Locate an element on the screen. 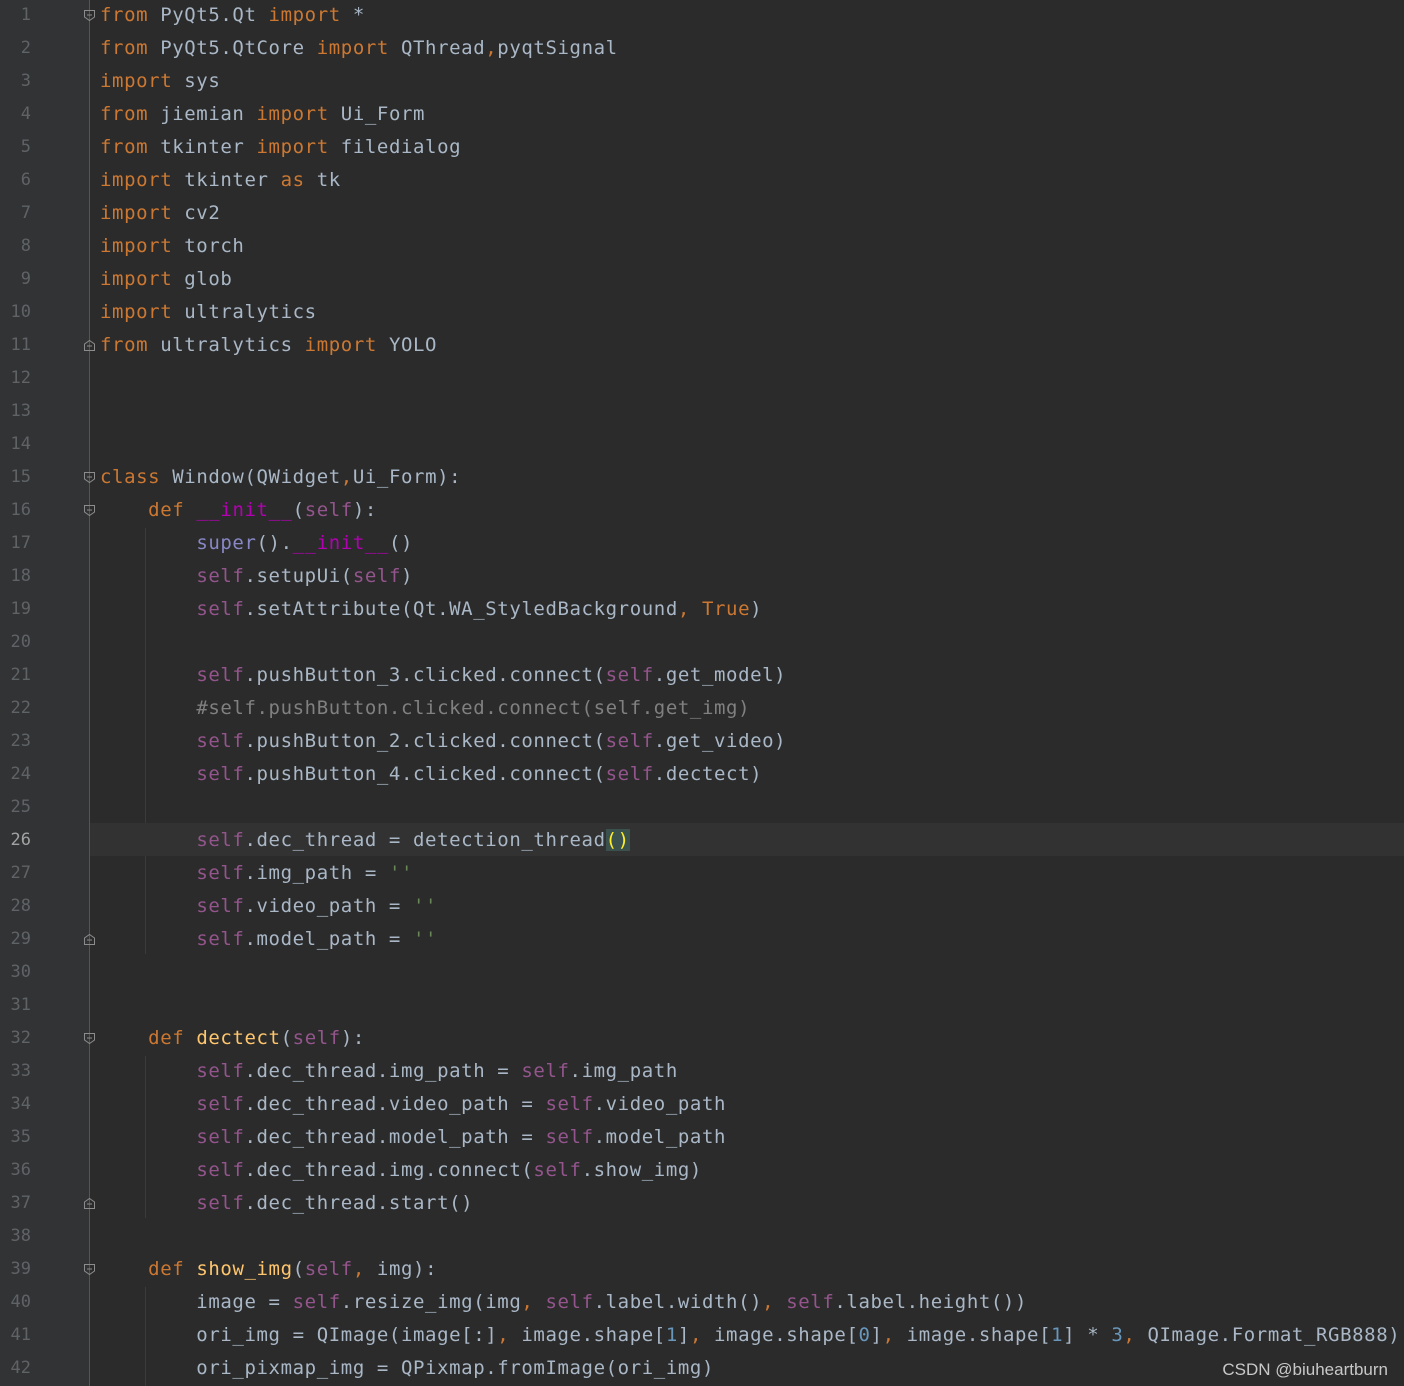 The width and height of the screenshot is (1404, 1386). code-line: 30 is located at coordinates (702, 972).